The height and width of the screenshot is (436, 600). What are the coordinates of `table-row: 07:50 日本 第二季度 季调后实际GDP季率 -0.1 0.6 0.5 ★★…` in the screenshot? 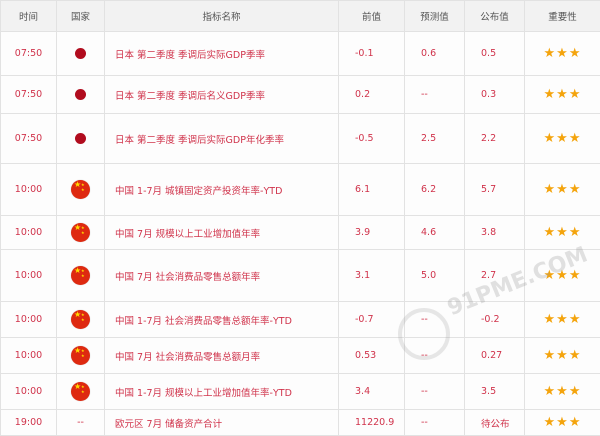 It's located at (300, 54).